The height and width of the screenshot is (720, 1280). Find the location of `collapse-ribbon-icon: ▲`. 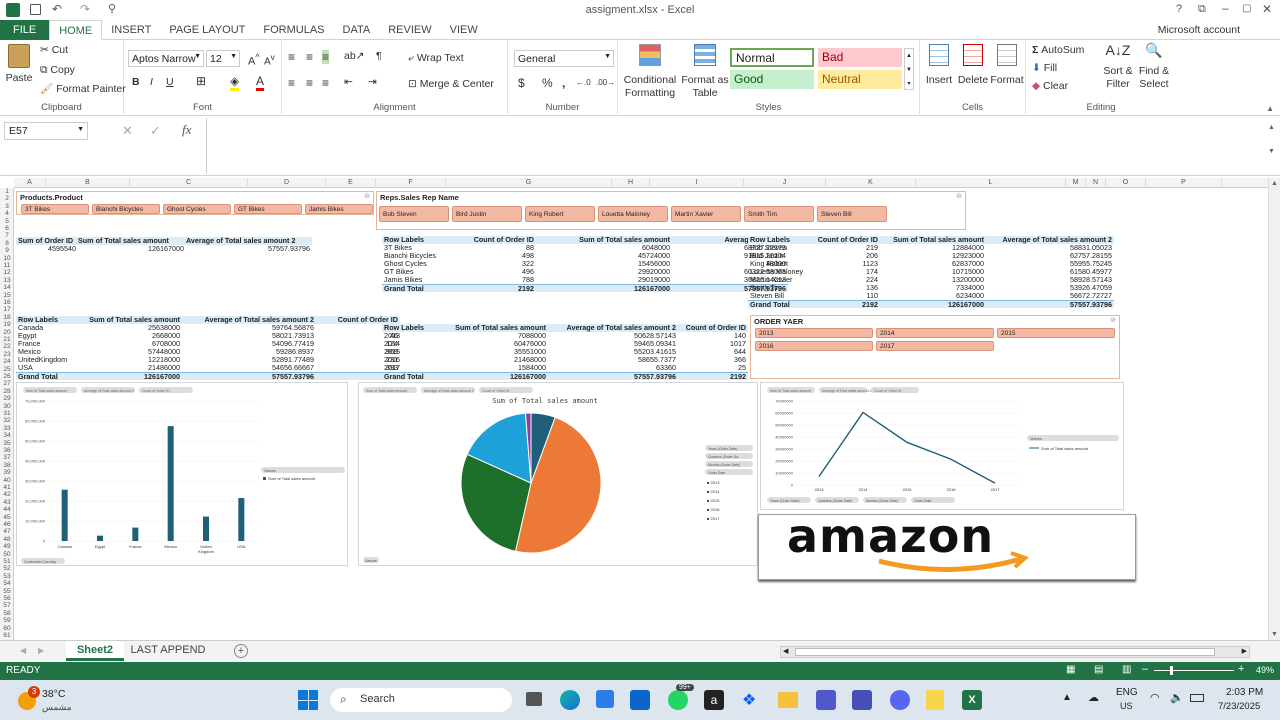

collapse-ribbon-icon: ▲ is located at coordinates (1270, 108).